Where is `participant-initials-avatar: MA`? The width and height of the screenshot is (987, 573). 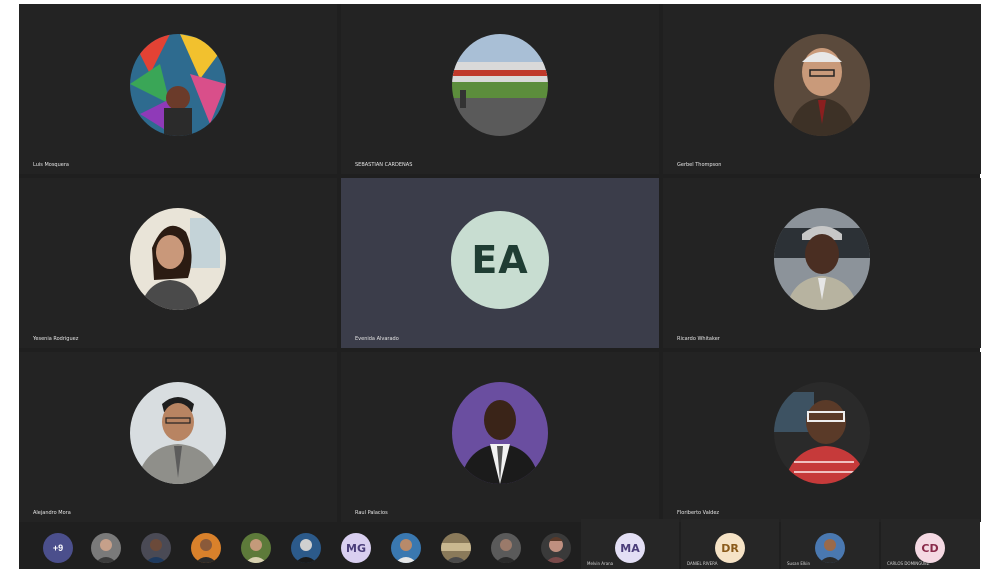
participant-initials-avatar: MA is located at coordinates (630, 548).